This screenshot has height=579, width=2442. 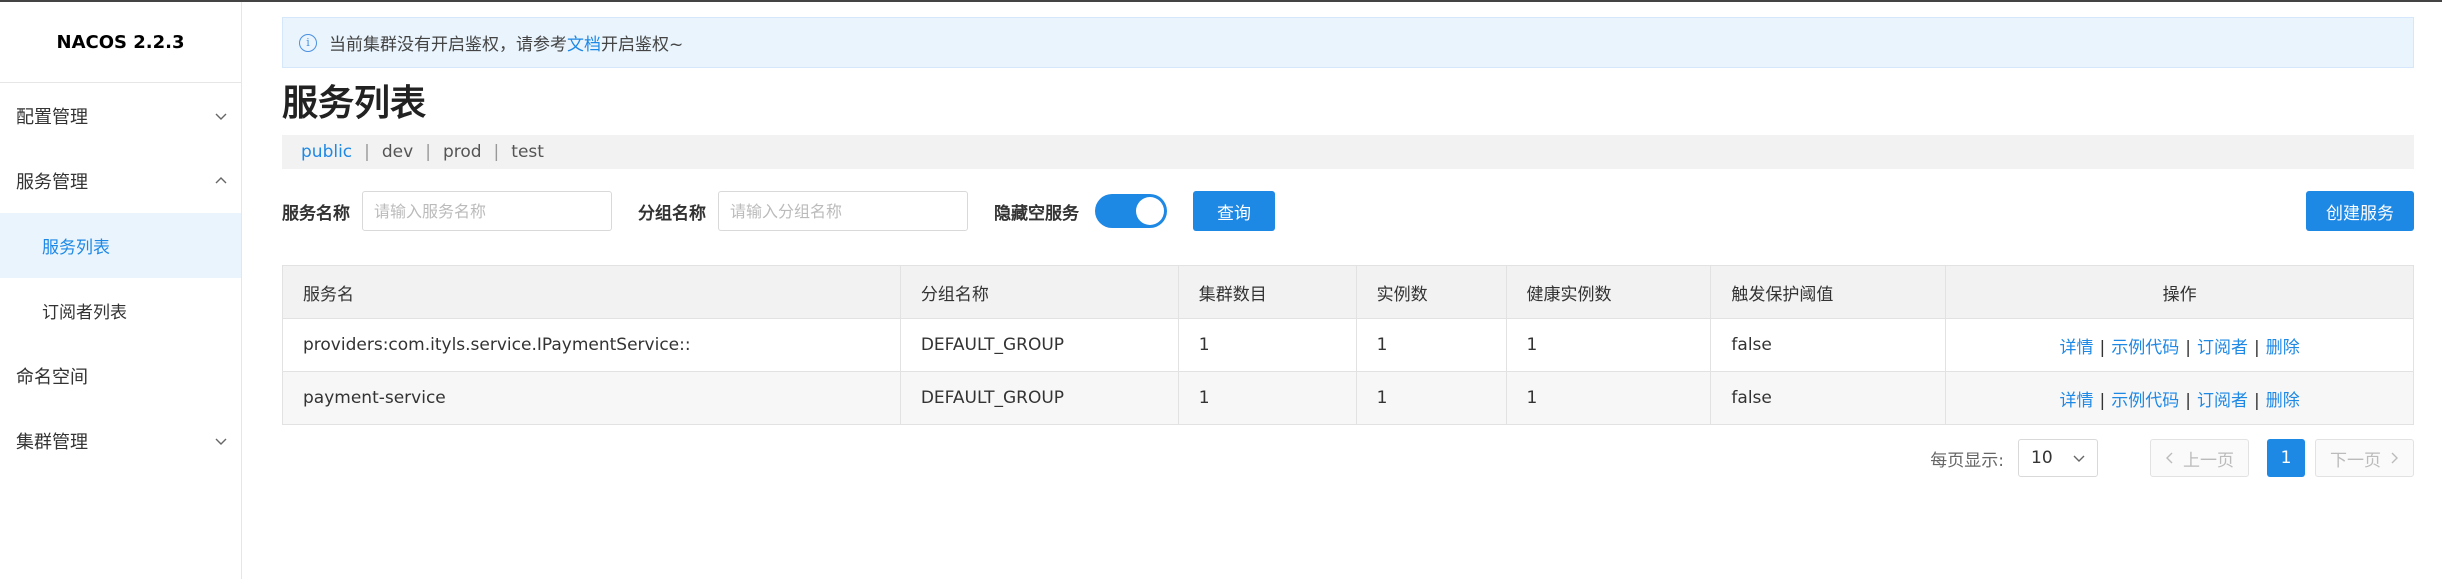 I want to click on table-header-row: 服务名 分组名称 集群数目 实例数 健康实例数 触发保护阈值 操作, so click(x=1348, y=292).